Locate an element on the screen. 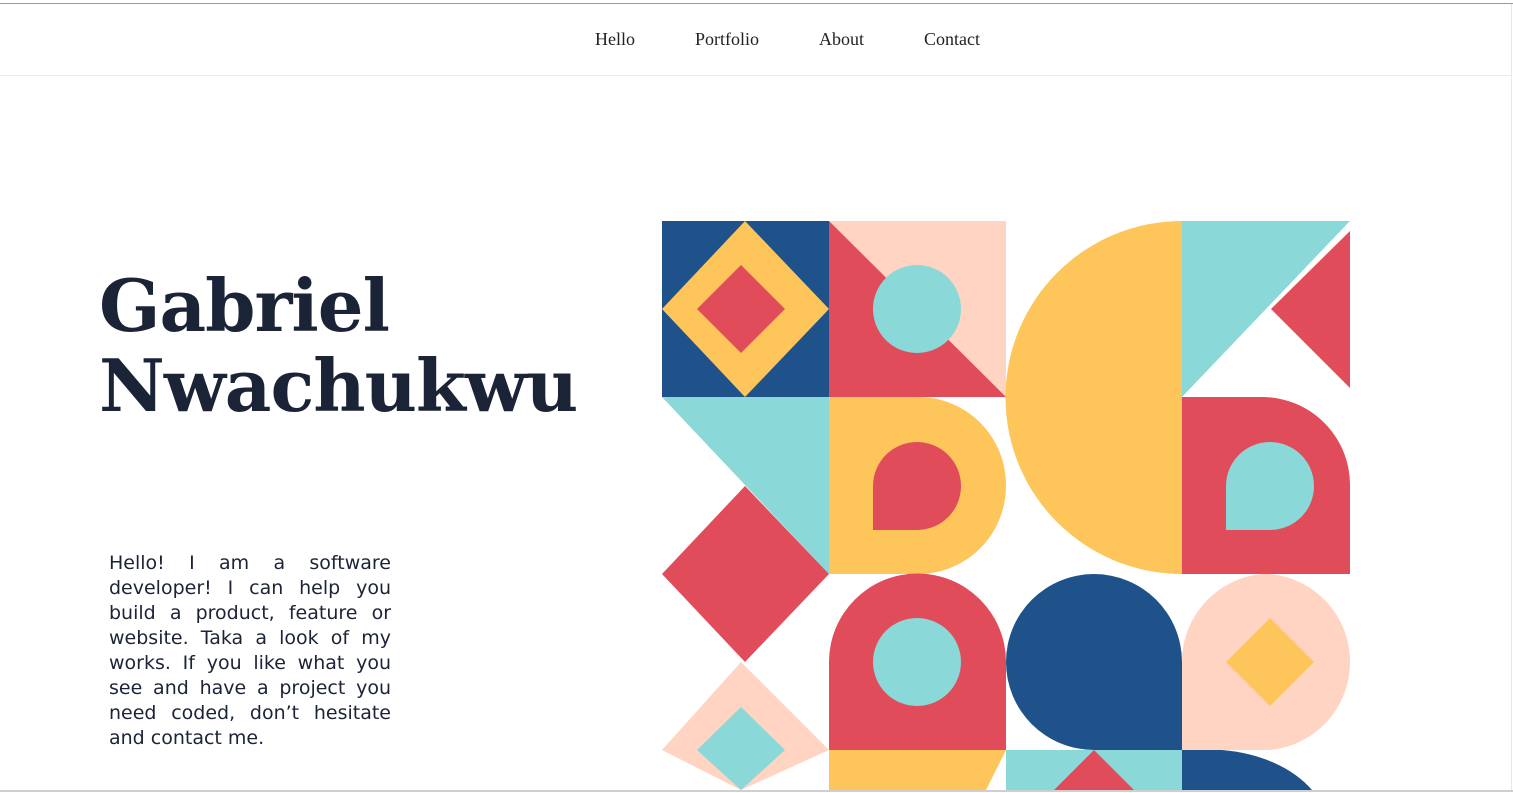 This screenshot has width=1513, height=793. nav-link-contact: Contact is located at coordinates (952, 39).